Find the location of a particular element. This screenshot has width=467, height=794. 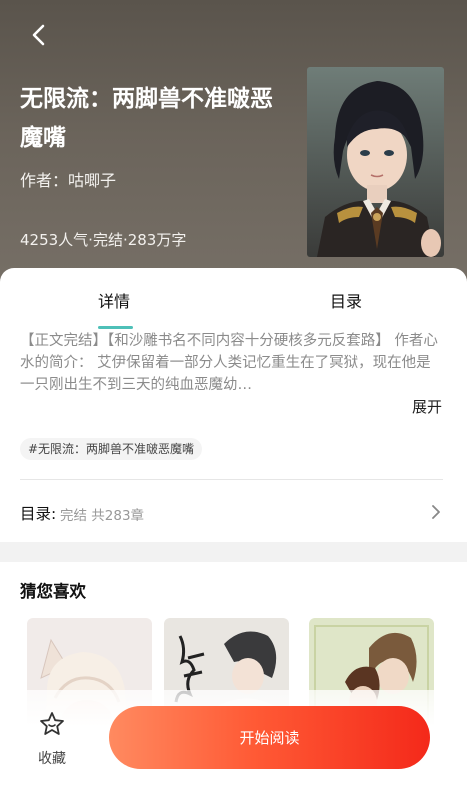

recommend-title: 猜您喜欢 is located at coordinates (53, 591).